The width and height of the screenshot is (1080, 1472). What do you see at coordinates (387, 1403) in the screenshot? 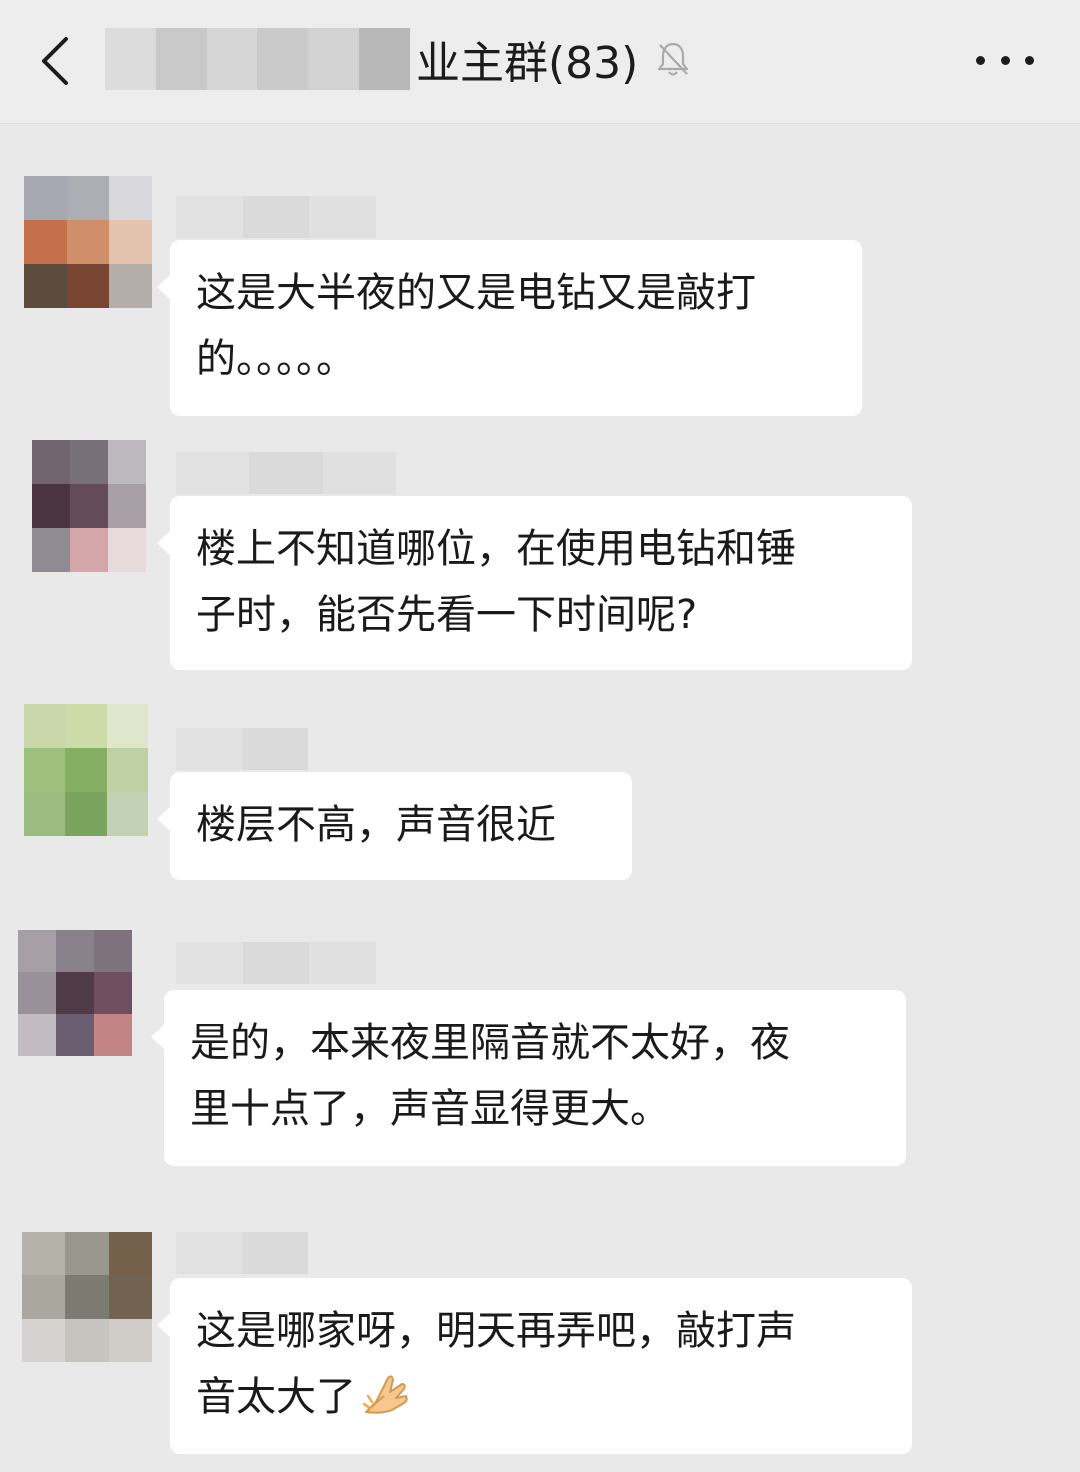
I see `praying-hands-icon` at bounding box center [387, 1403].